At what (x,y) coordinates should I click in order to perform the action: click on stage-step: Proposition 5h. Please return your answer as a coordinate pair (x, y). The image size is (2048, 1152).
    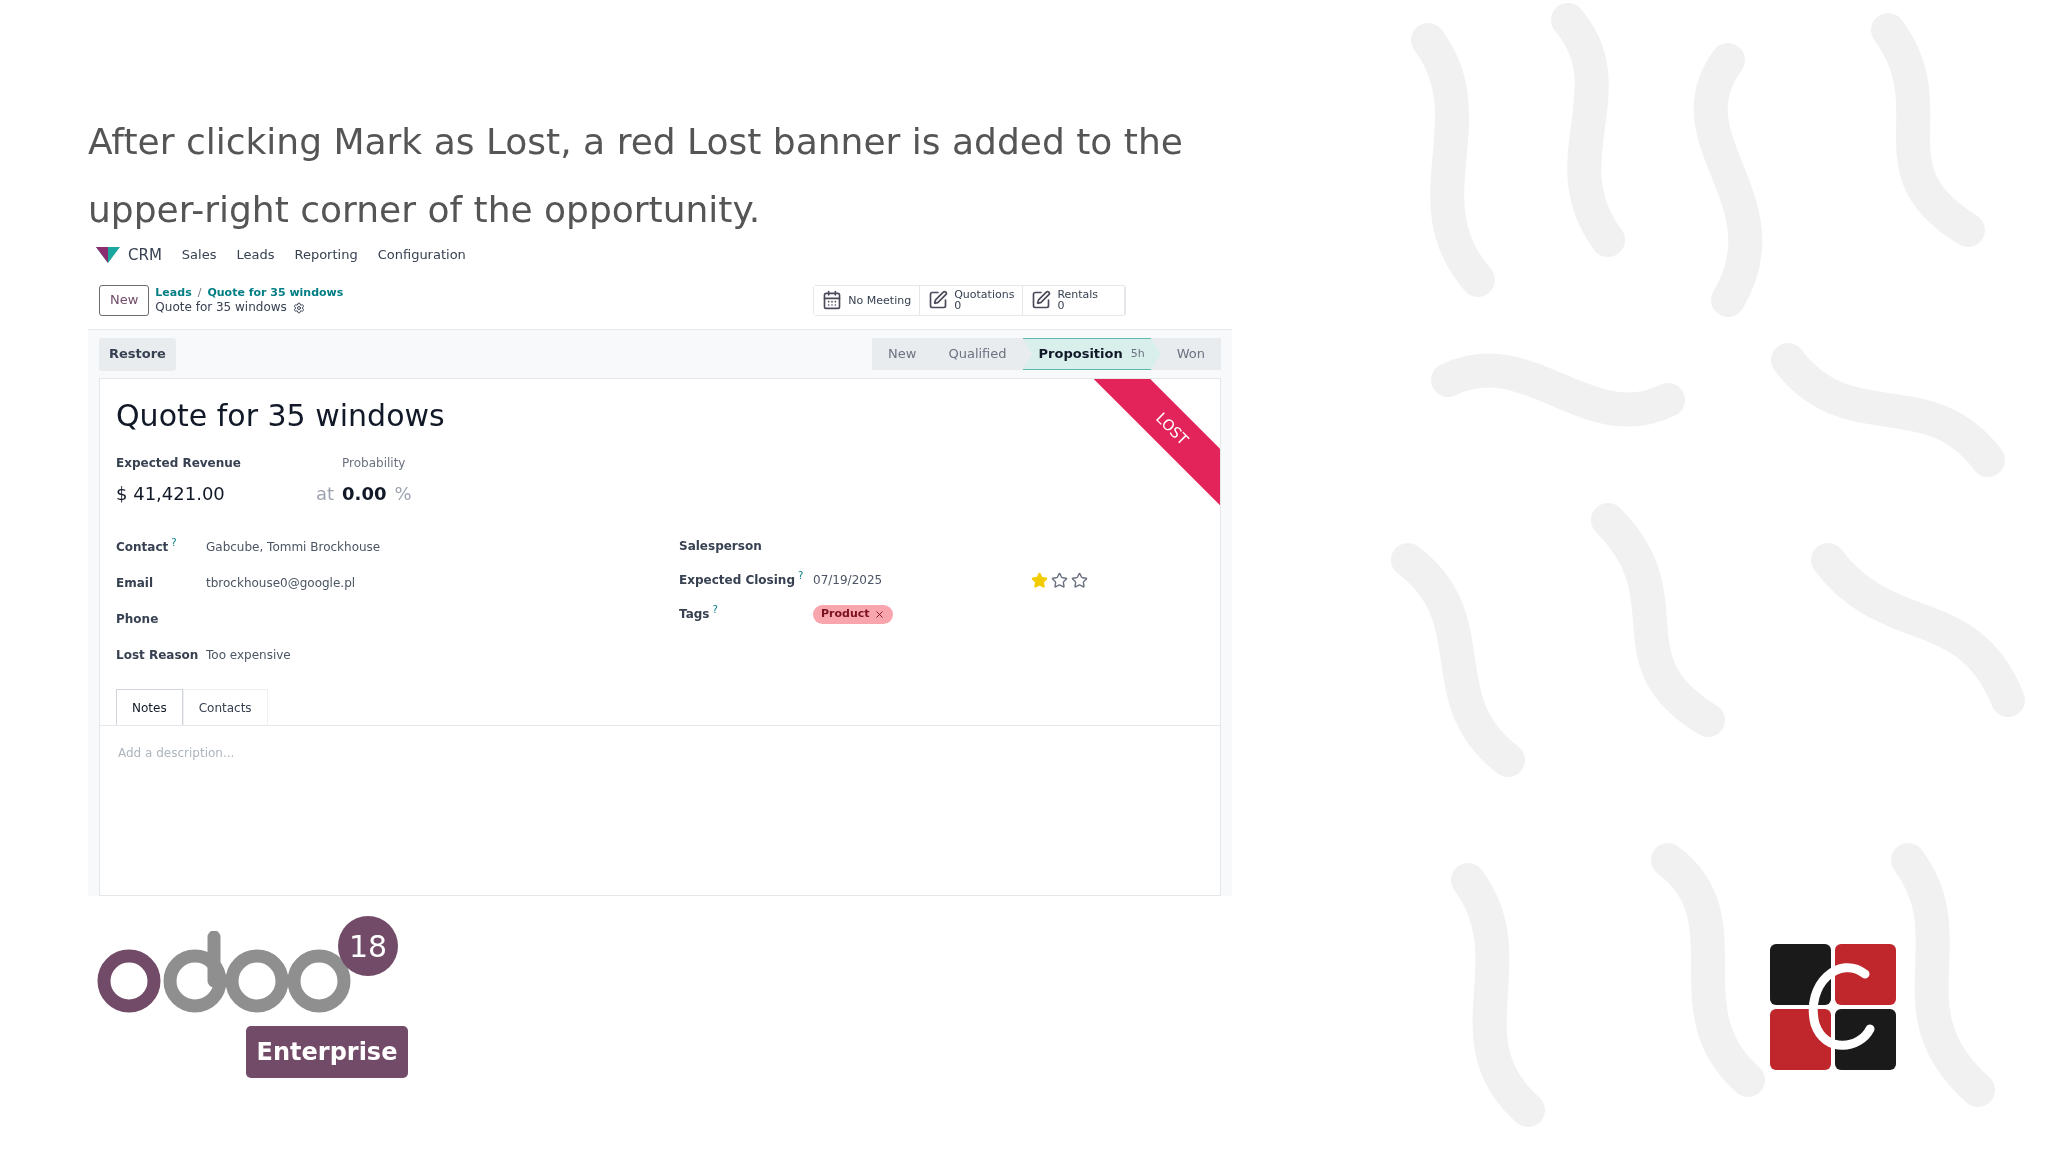
    Looking at the image, I should click on (1091, 354).